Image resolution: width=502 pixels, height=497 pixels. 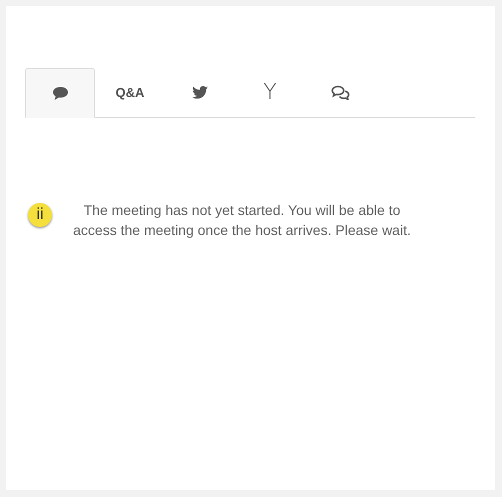 What do you see at coordinates (40, 215) in the screenshot?
I see `info-badge: ii` at bounding box center [40, 215].